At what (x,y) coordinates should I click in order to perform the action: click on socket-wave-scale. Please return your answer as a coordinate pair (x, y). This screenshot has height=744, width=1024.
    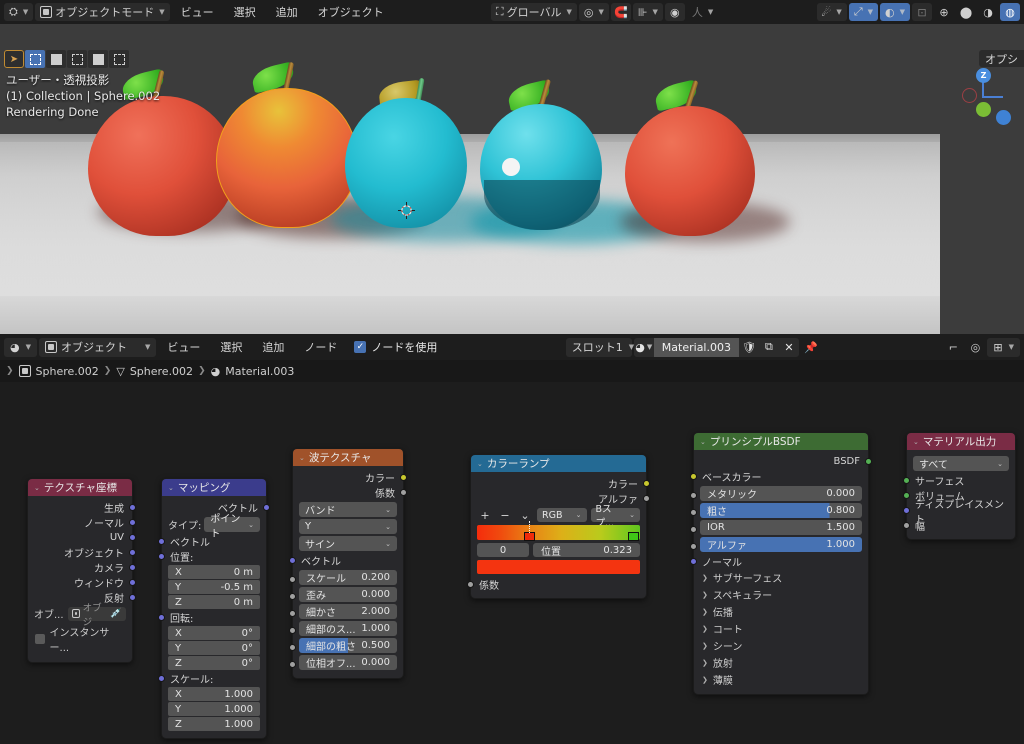
    Looking at the image, I should click on (292, 579).